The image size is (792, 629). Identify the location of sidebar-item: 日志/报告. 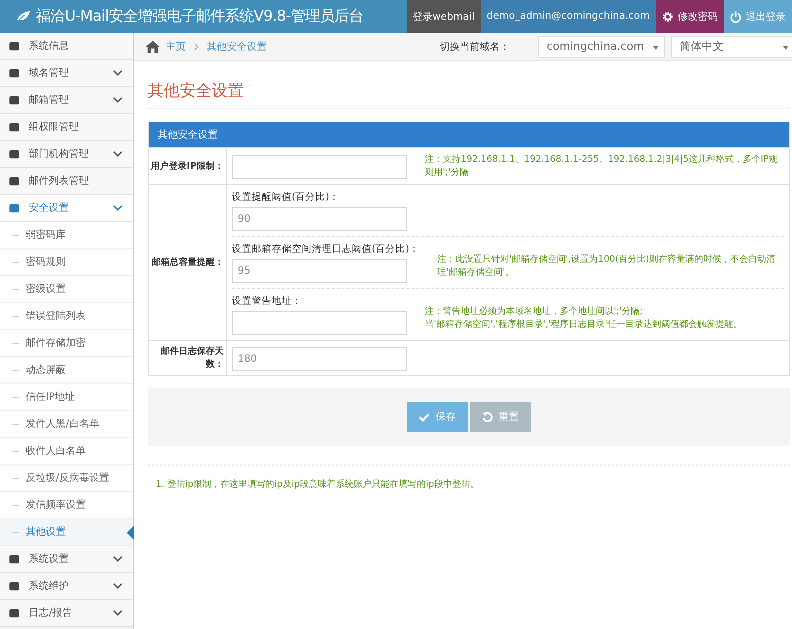
(66, 613).